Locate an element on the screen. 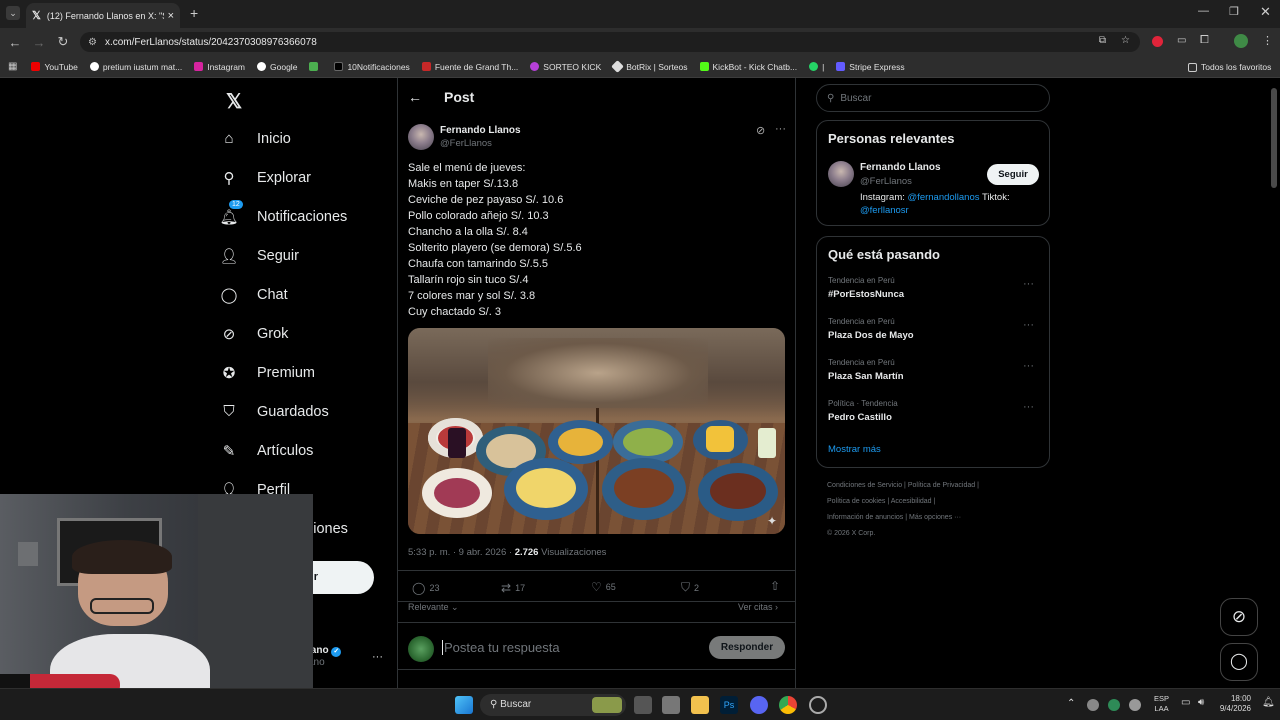  author-avatar is located at coordinates (421, 137).